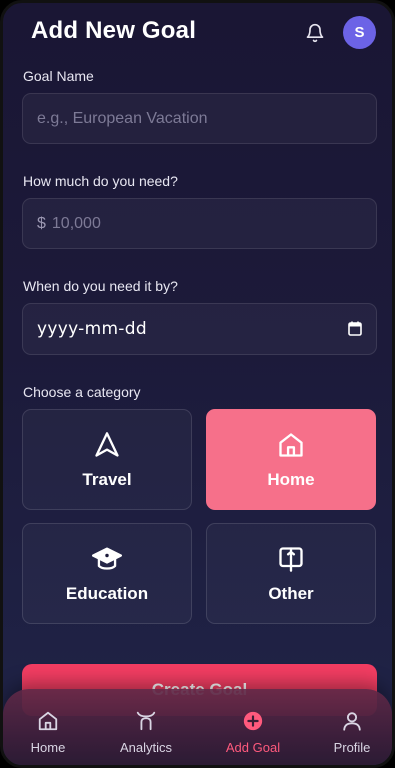 The image size is (395, 768). I want to click on date-label: When do you need it by?, so click(100, 286).